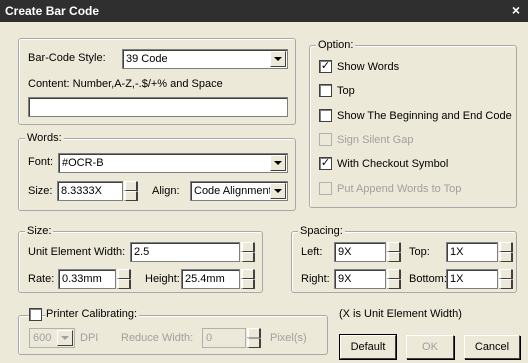 The height and width of the screenshot is (363, 528). I want to click on close-icon: ×, so click(516, 10).